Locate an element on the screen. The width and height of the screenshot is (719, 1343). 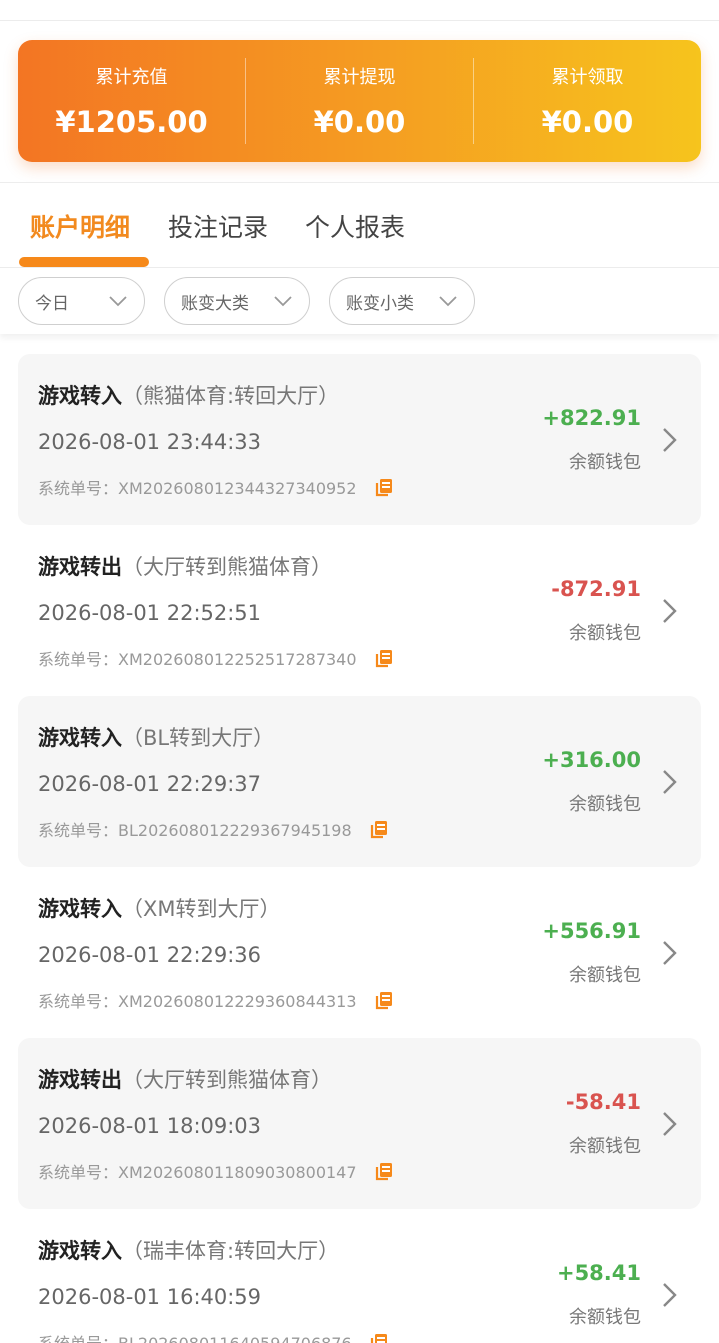
record-order: 系统单号：BL202608012229367945198 is located at coordinates (214, 829).